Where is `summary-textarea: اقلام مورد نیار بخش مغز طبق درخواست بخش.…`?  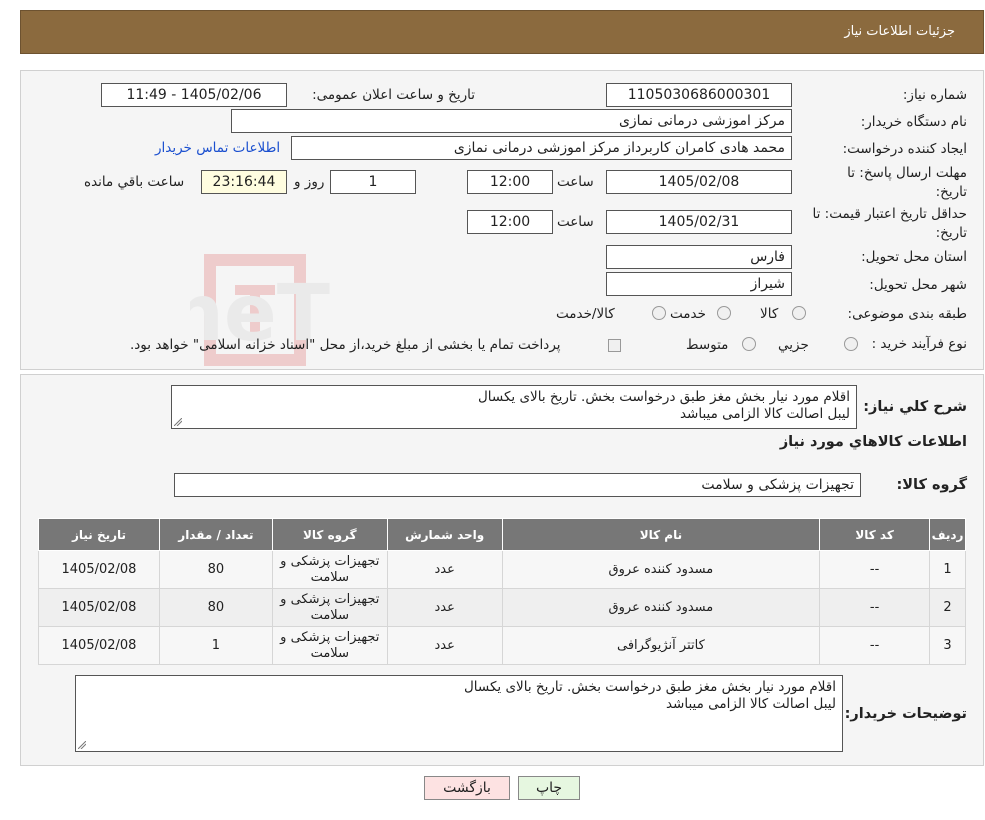 summary-textarea: اقلام مورد نیار بخش مغز طبق درخواست بخش.… is located at coordinates (514, 407).